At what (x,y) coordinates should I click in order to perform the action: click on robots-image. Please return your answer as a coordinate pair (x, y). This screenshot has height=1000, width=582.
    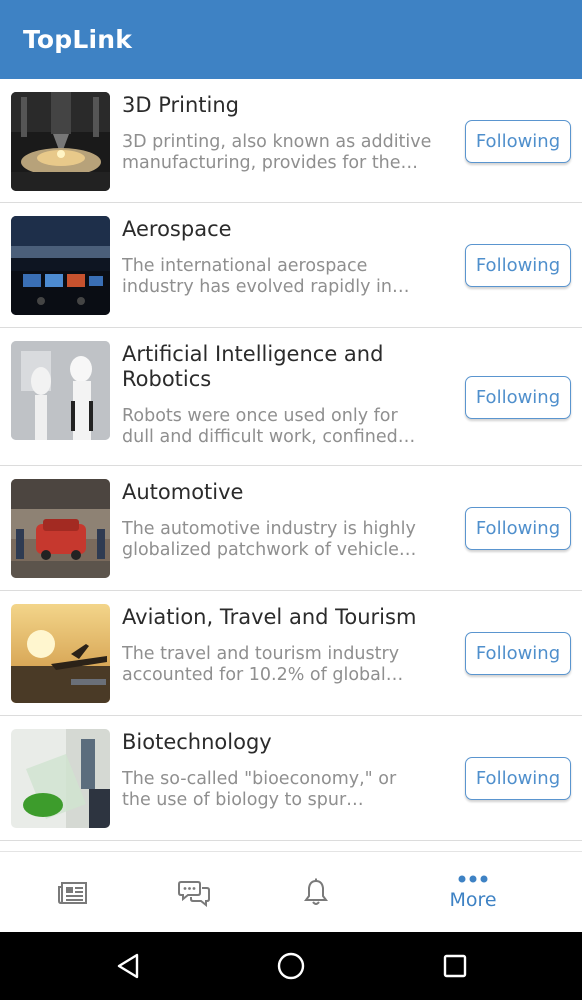
    Looking at the image, I should click on (60, 390).